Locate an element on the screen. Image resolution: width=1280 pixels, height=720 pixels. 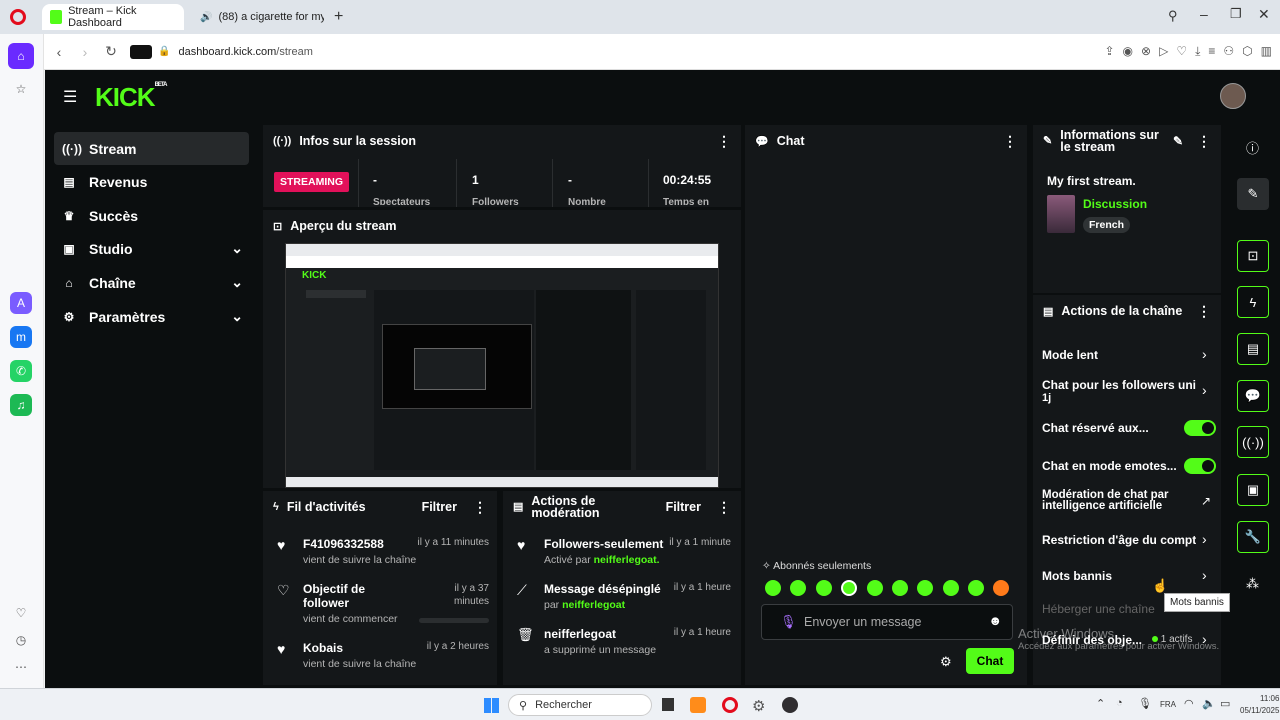
minimize-button: – is located at coordinates (1204, 14).